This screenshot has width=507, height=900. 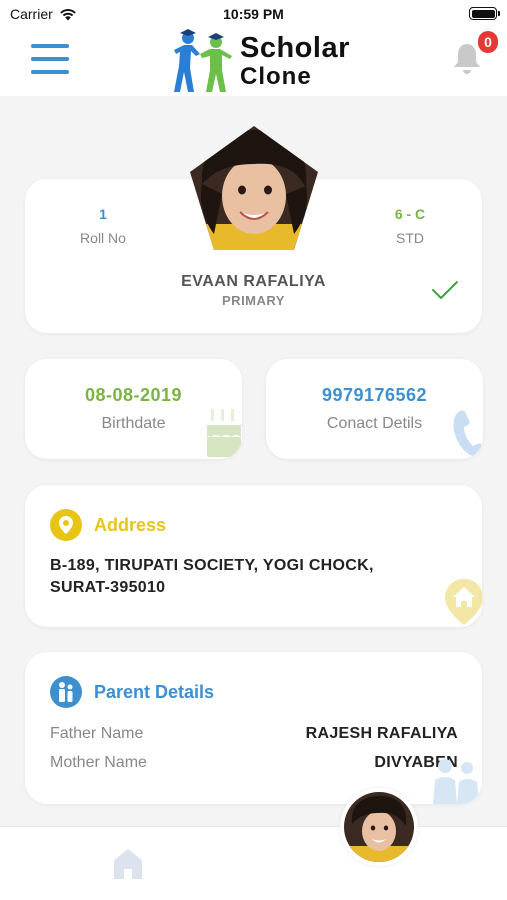 What do you see at coordinates (128, 866) in the screenshot?
I see `home-icon` at bounding box center [128, 866].